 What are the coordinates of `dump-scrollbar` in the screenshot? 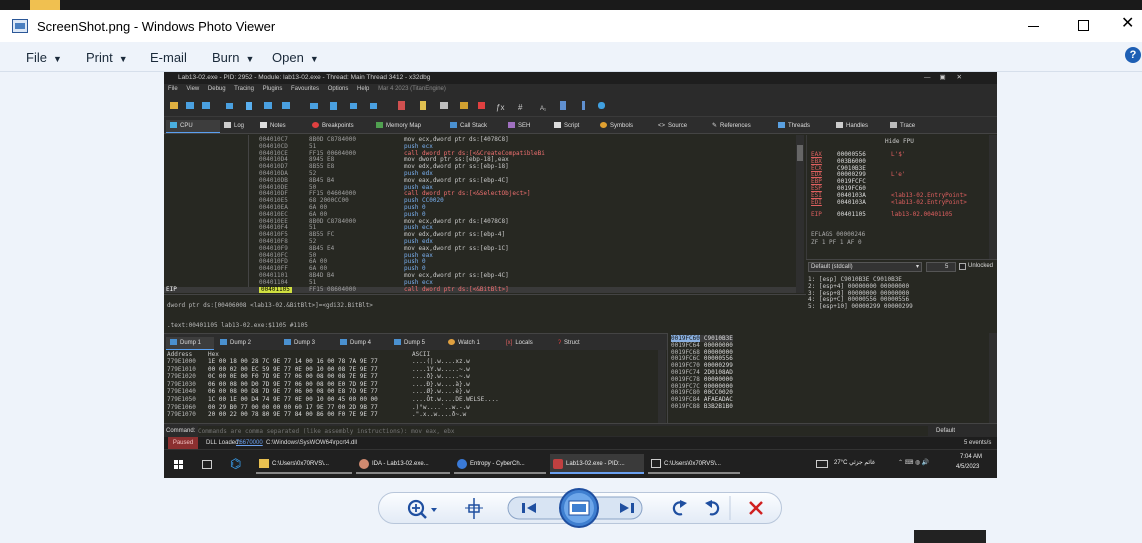 It's located at (662, 386).